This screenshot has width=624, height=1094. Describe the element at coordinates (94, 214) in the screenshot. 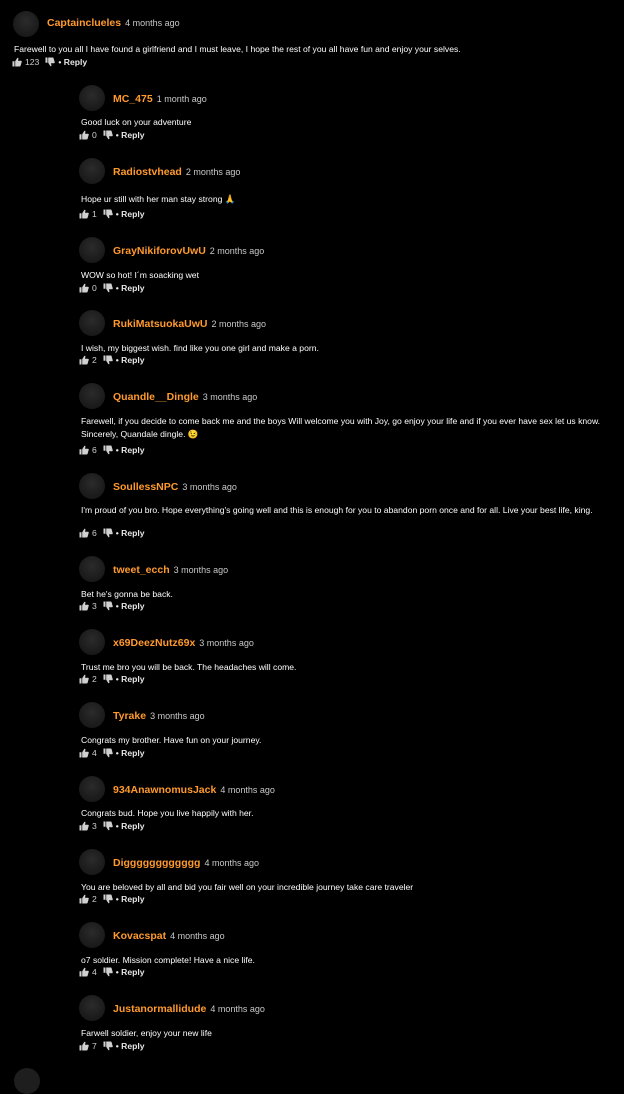

I see `like-count: 1` at that location.